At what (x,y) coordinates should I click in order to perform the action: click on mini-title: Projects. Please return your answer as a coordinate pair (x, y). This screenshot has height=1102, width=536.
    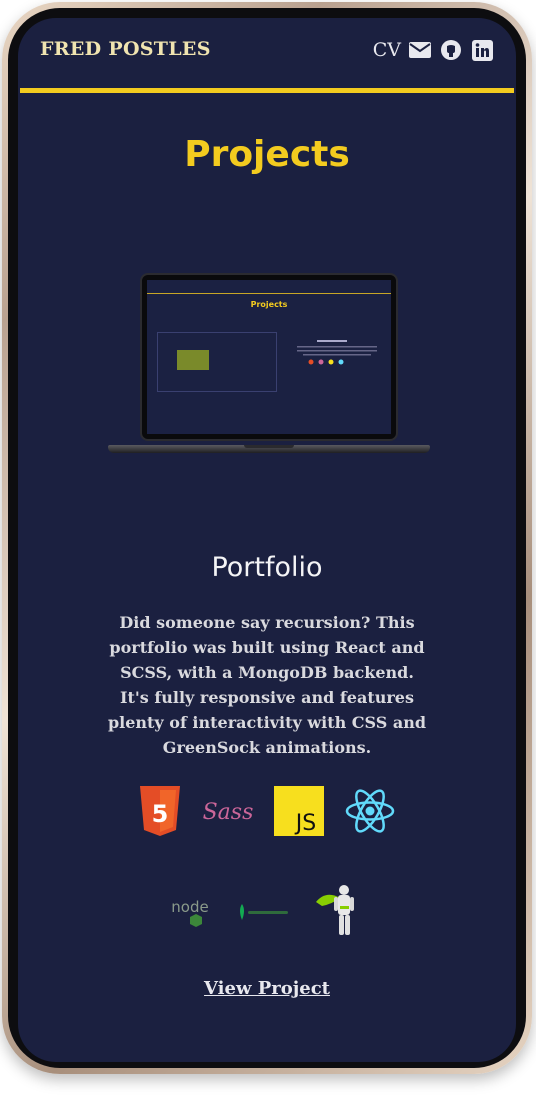
    Looking at the image, I should click on (269, 304).